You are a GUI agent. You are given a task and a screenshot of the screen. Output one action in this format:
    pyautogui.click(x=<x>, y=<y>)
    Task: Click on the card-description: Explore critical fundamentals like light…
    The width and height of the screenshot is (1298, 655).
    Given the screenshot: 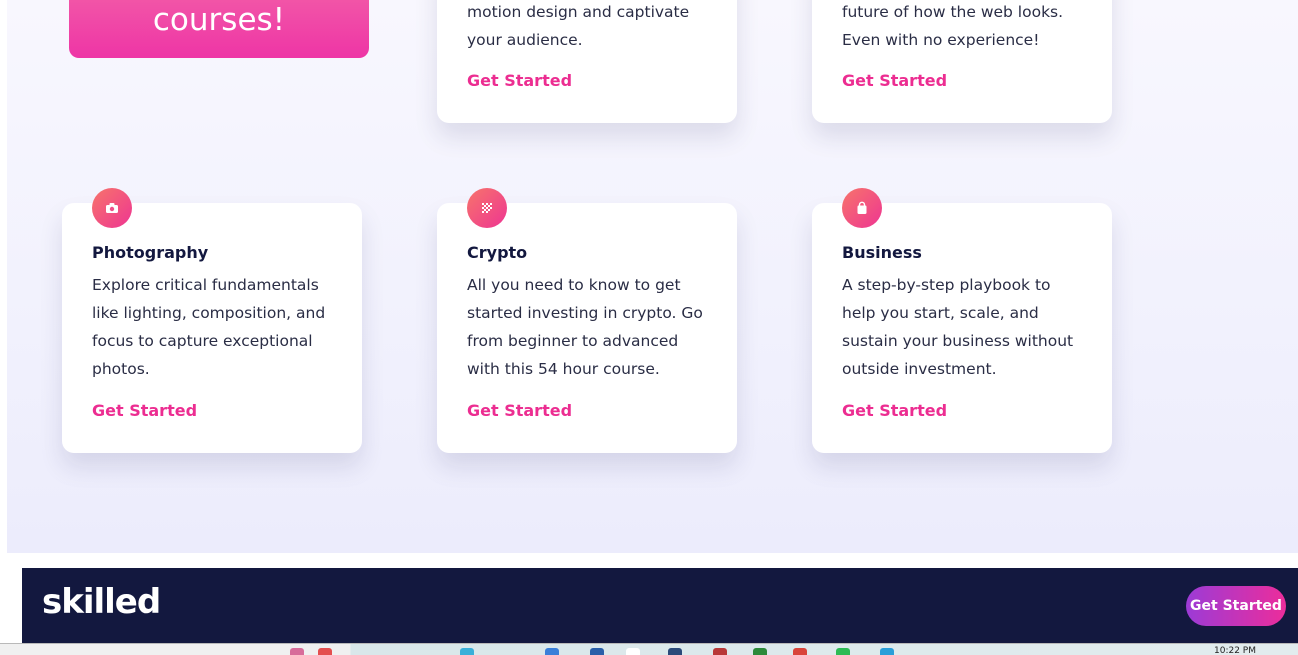 What is the action you would take?
    pyautogui.click(x=209, y=327)
    